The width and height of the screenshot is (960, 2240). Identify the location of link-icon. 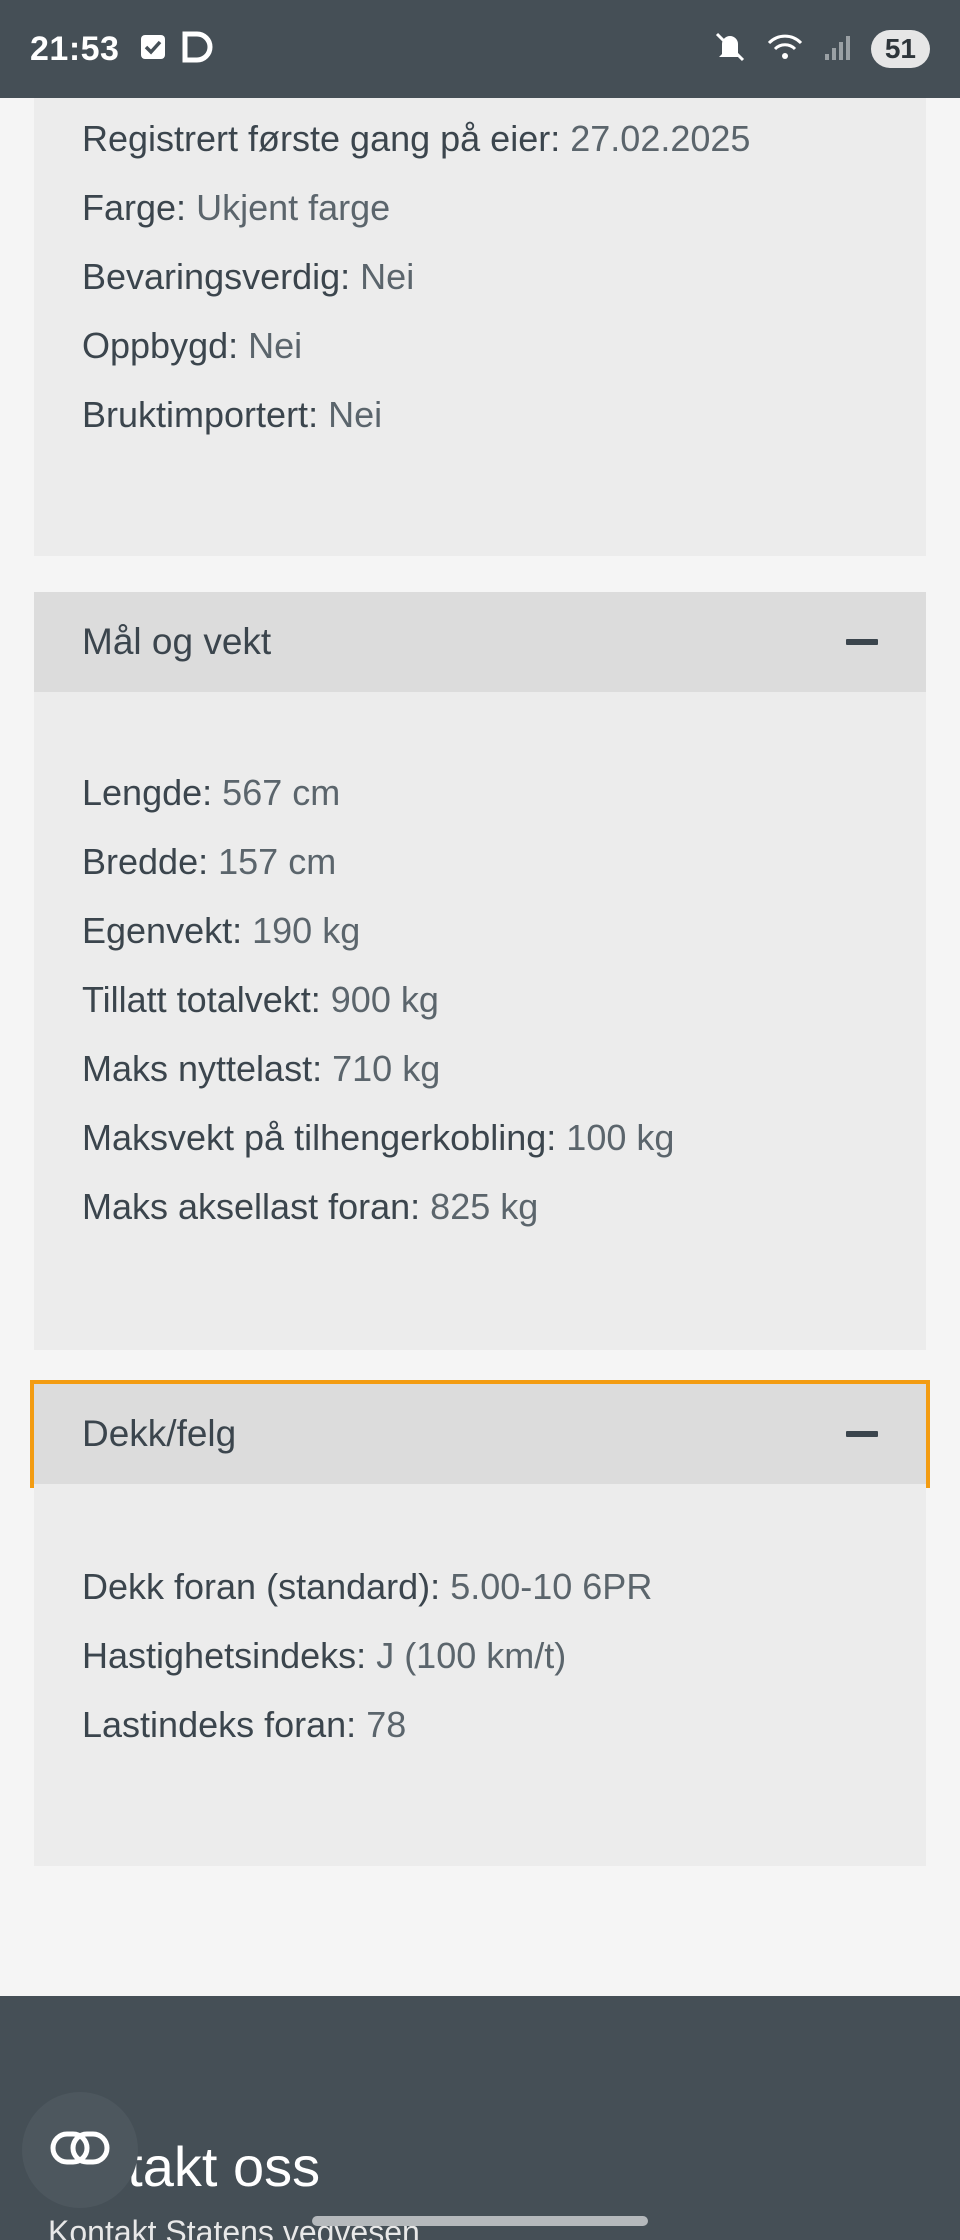
(80, 2150).